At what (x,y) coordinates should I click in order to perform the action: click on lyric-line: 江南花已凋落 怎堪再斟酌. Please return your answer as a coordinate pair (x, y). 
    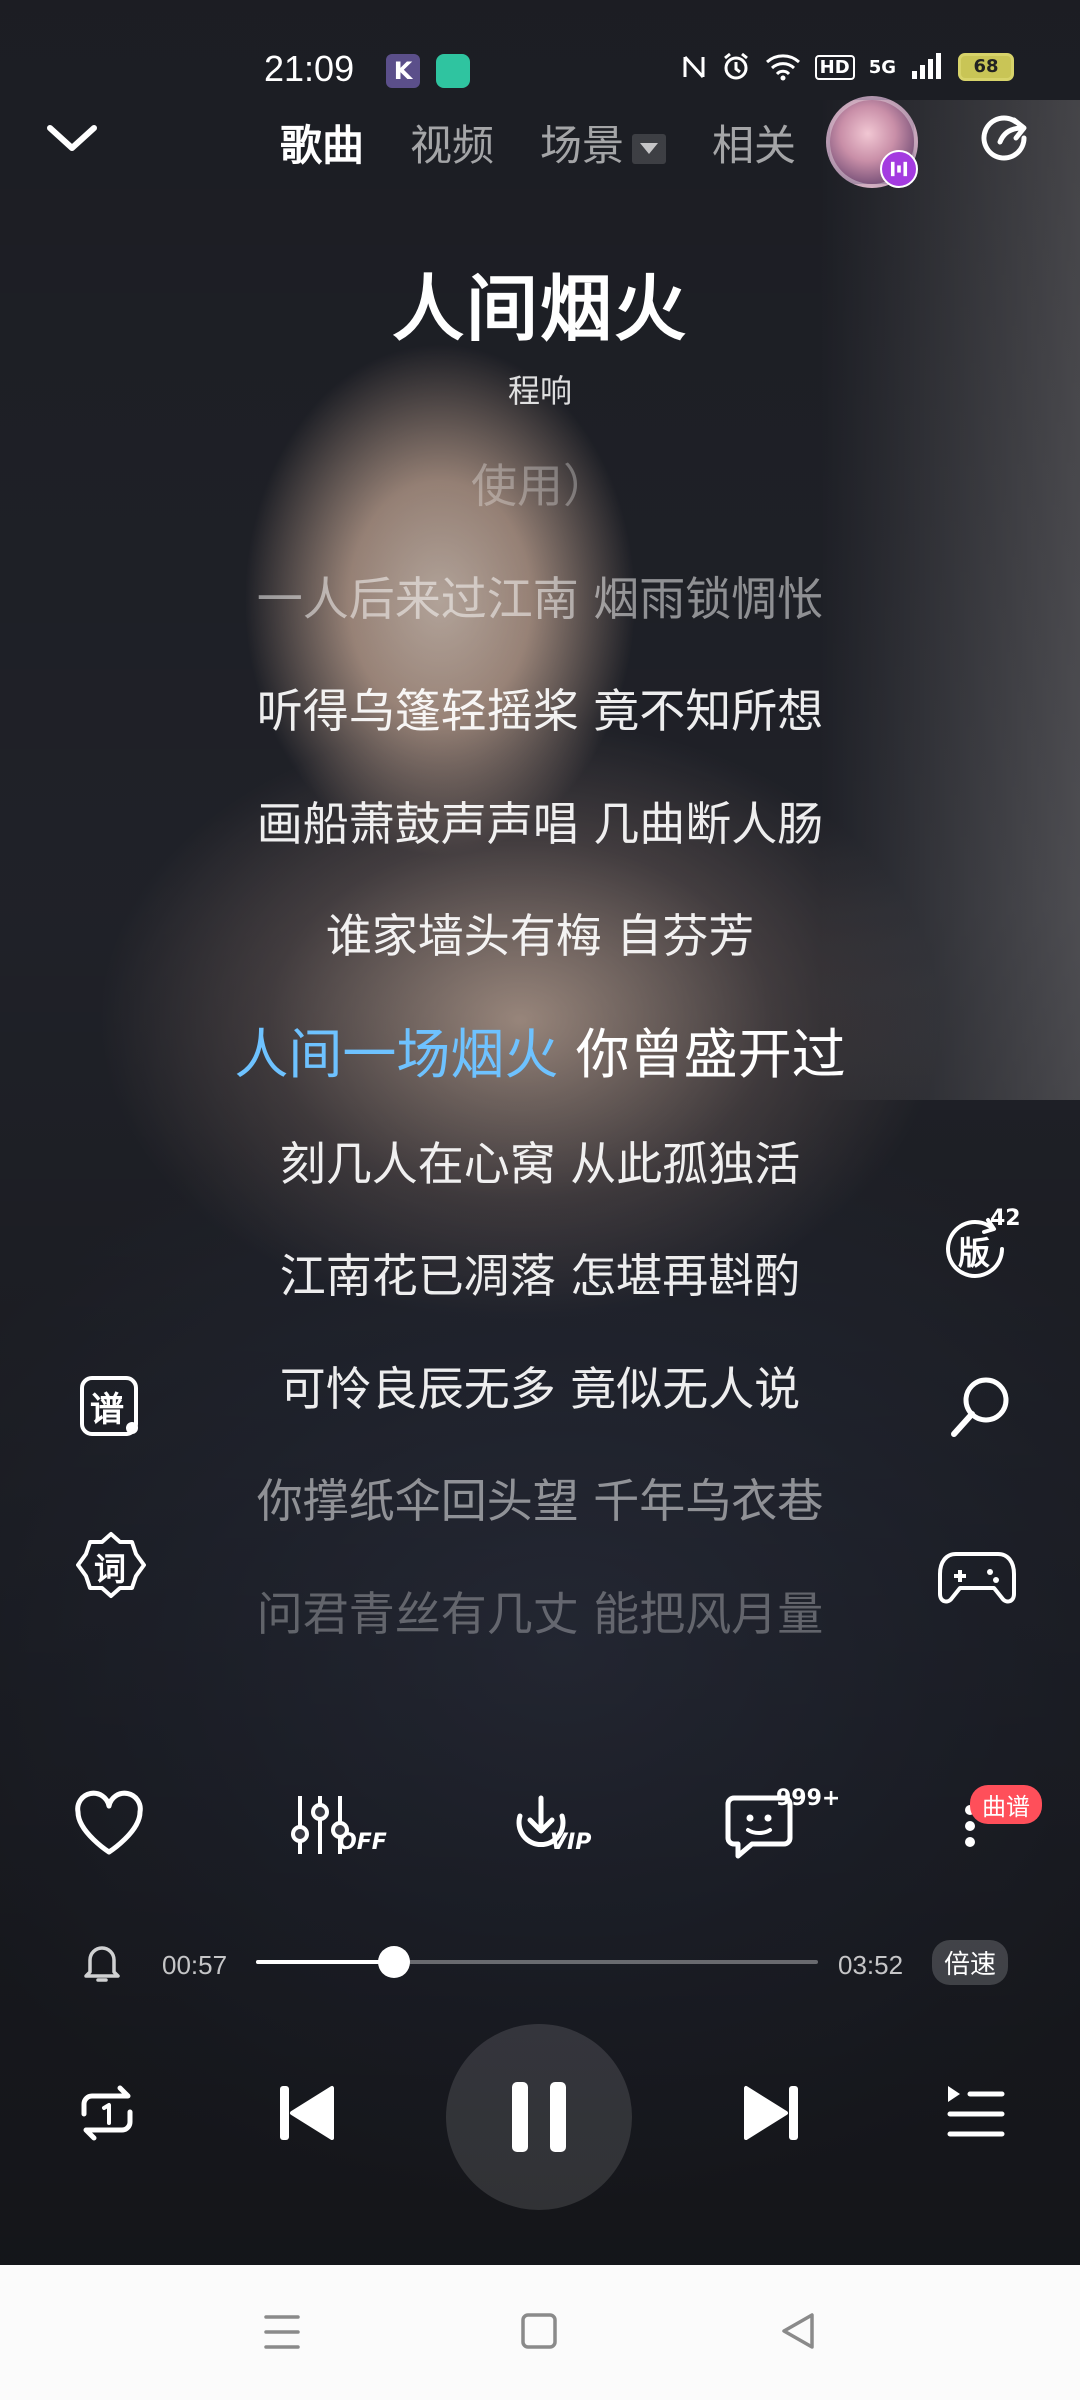
    Looking at the image, I should click on (540, 1276).